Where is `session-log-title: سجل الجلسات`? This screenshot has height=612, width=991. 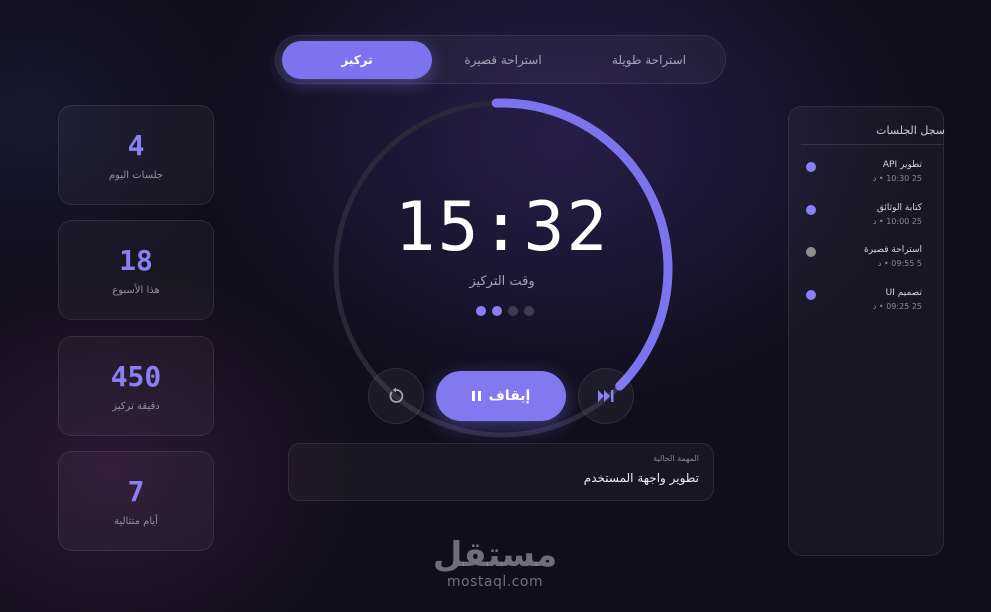 session-log-title: سجل الجلسات is located at coordinates (910, 130).